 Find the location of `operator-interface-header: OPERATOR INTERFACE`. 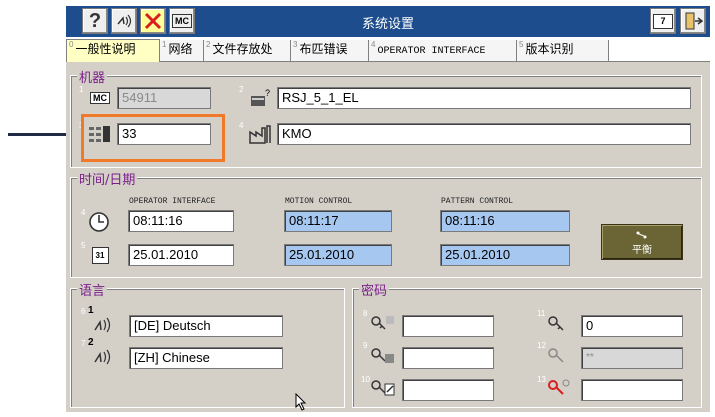

operator-interface-header: OPERATOR INTERFACE is located at coordinates (172, 201).